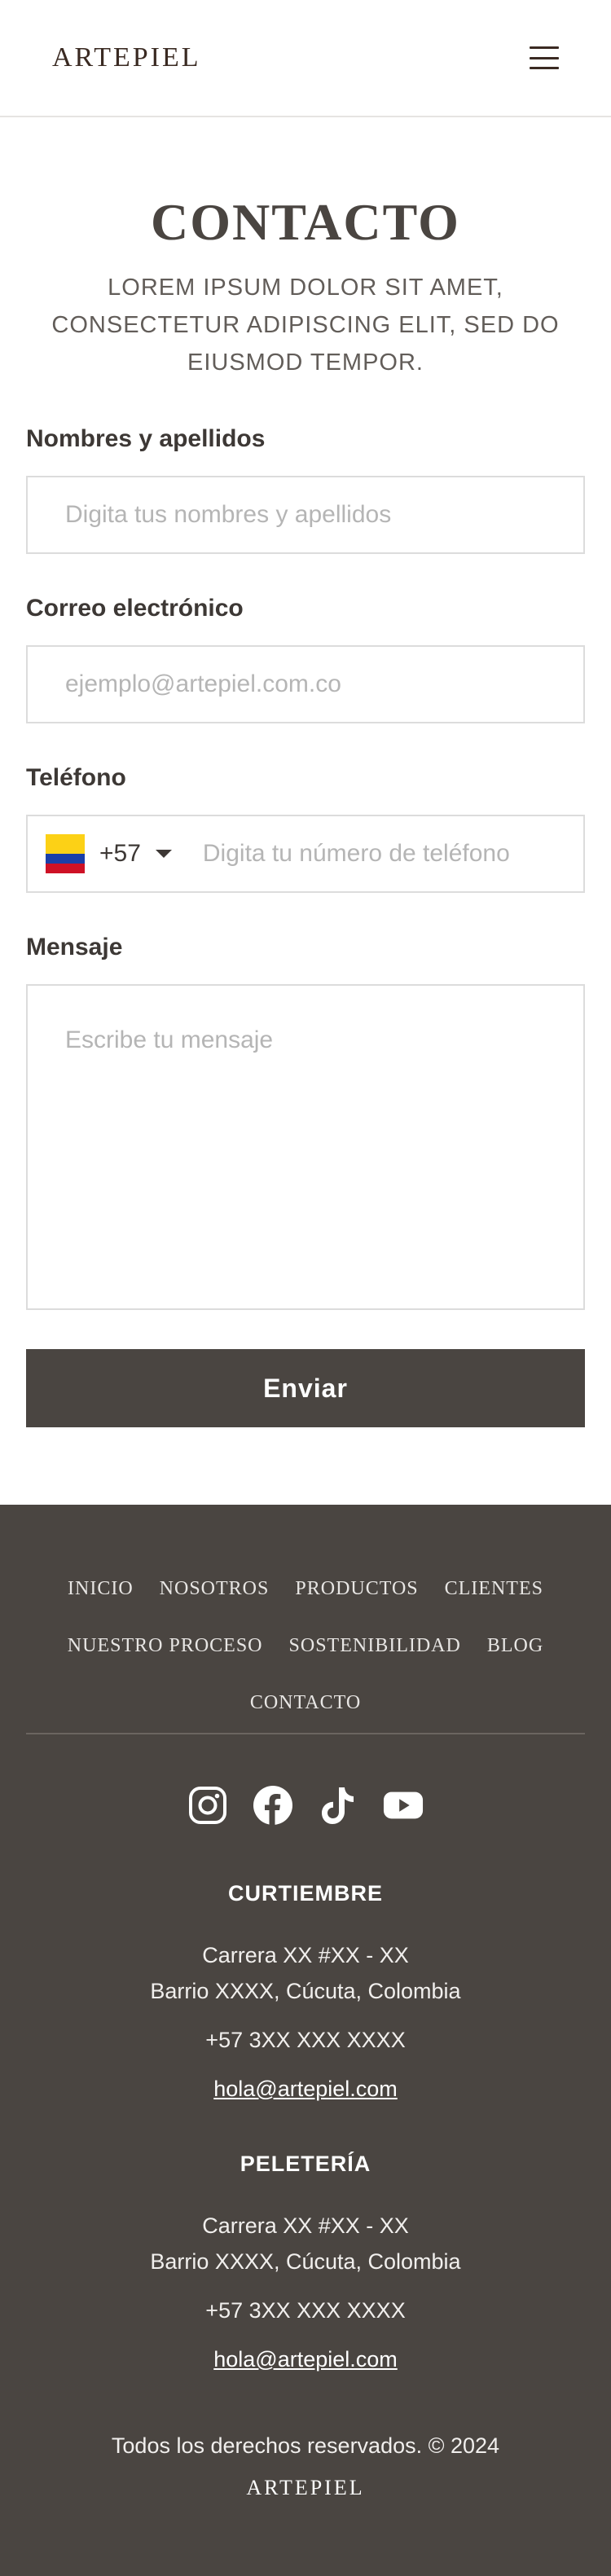  I want to click on submit-button: Enviar, so click(305, 1388).